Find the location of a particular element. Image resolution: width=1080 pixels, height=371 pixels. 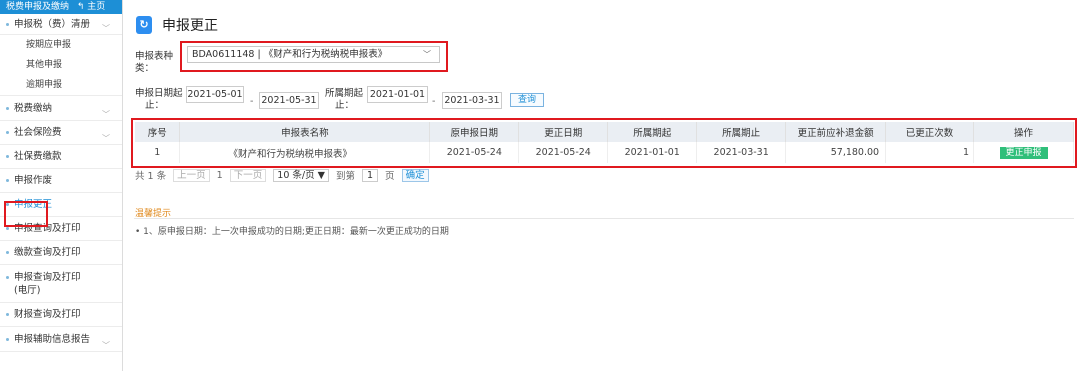

confirm-button: 确定 is located at coordinates (415, 175).